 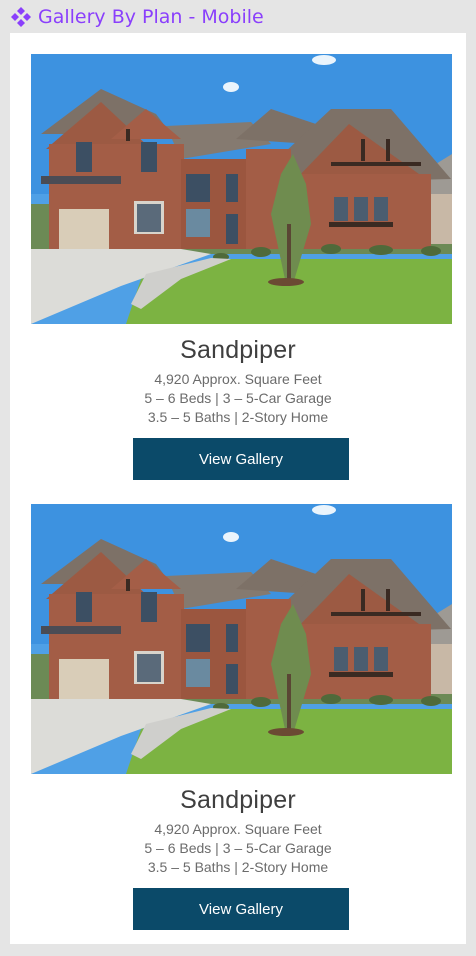 I want to click on component-label: Gallery By Plan - Mobile, so click(x=137, y=17).